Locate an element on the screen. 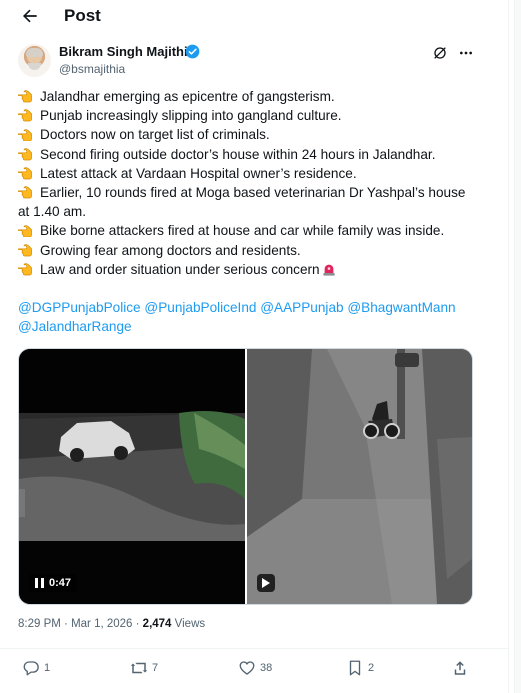 The width and height of the screenshot is (521, 693). video-duration: 0:47 is located at coordinates (60, 583).